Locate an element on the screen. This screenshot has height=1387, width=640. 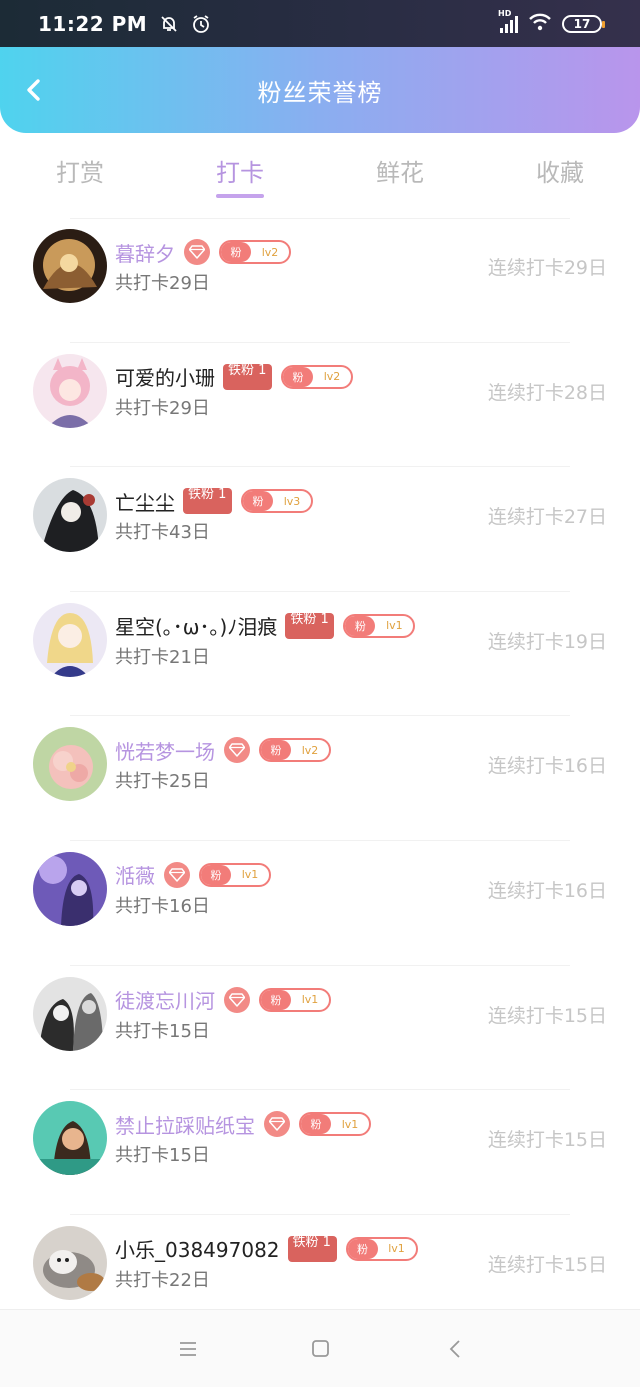
avatar-pink-girl-icon is located at coordinates (70, 390).